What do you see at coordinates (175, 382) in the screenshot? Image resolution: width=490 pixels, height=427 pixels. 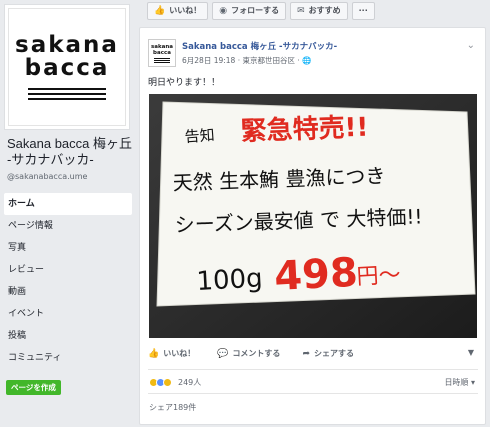 I see `reactions-summary: 249人` at bounding box center [175, 382].